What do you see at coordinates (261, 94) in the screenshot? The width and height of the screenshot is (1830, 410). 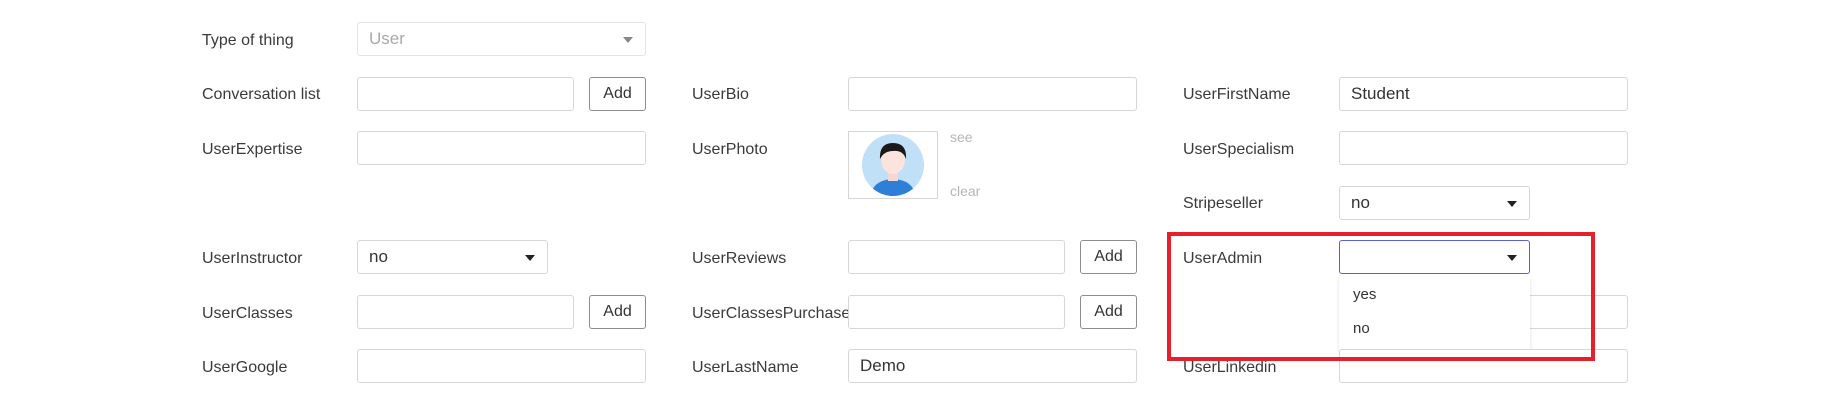 I see `conversation-list-label: Conversation list` at bounding box center [261, 94].